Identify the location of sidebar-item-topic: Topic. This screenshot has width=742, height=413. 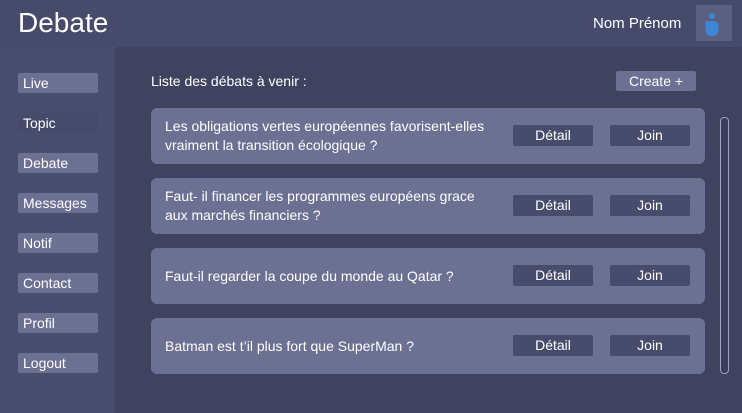
(58, 123).